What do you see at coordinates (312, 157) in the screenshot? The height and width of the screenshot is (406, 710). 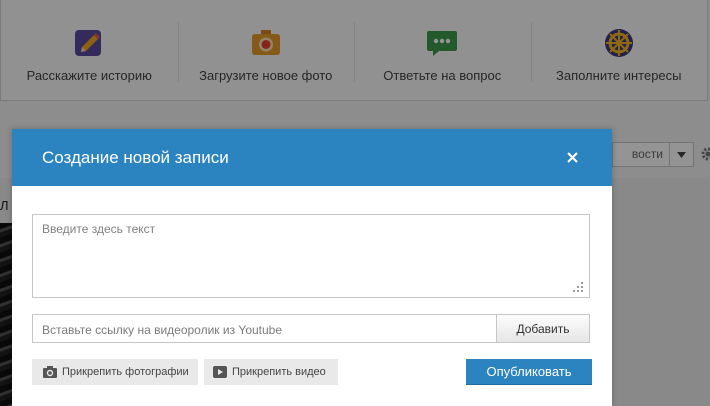 I see `modal-header: Создание новой записи` at bounding box center [312, 157].